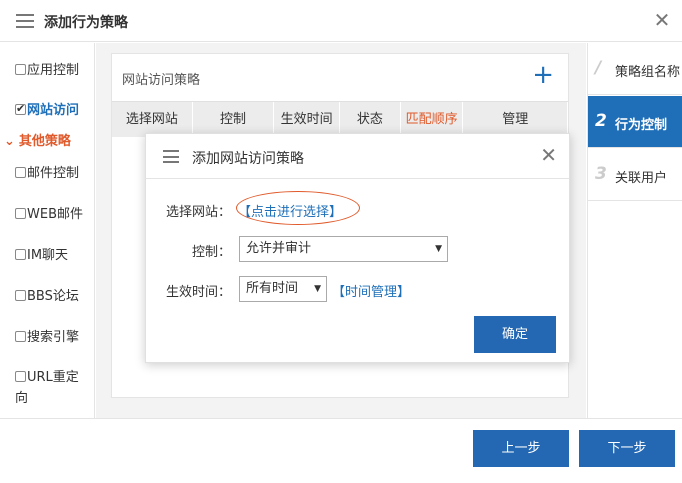 The width and height of the screenshot is (682, 483). I want to click on sidebar-item-url-redirect: URL重定 向, so click(47, 388).